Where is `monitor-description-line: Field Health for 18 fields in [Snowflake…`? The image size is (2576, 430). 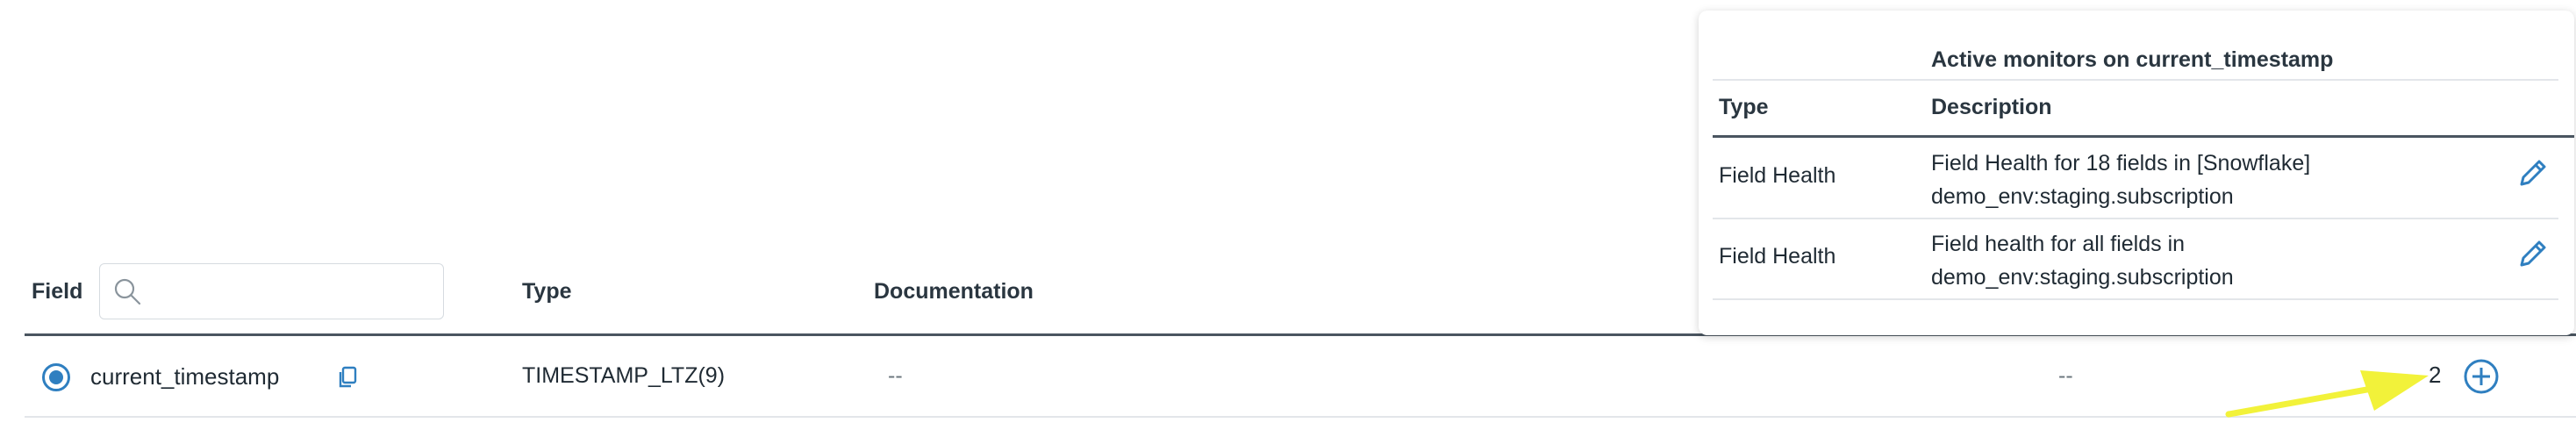
monitor-description-line: Field Health for 18 fields in [Snowflake… is located at coordinates (2121, 163).